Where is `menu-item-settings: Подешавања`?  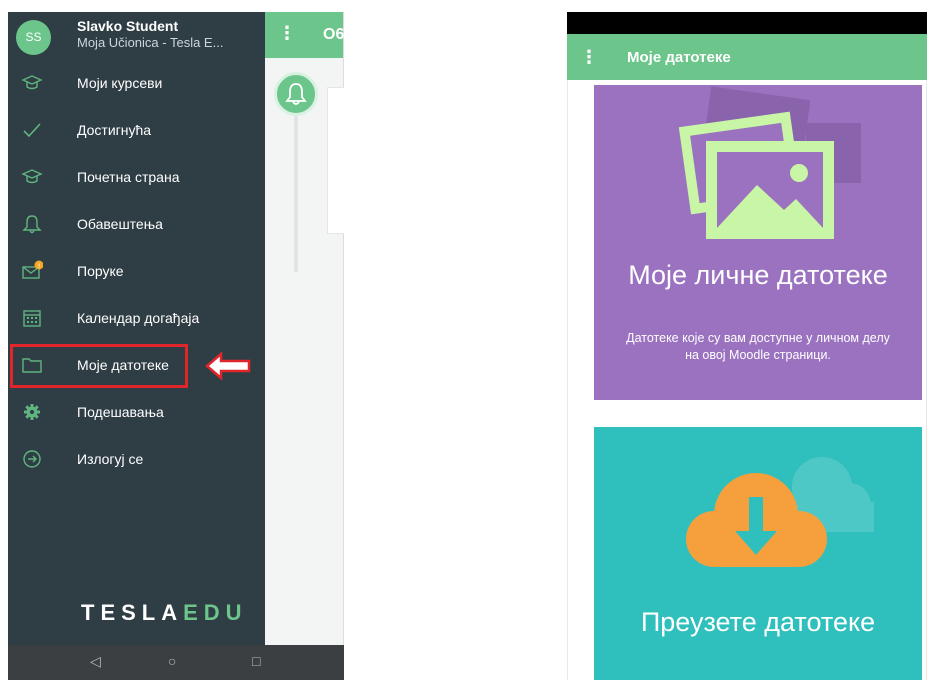
menu-item-settings: Подешавања is located at coordinates (136, 411).